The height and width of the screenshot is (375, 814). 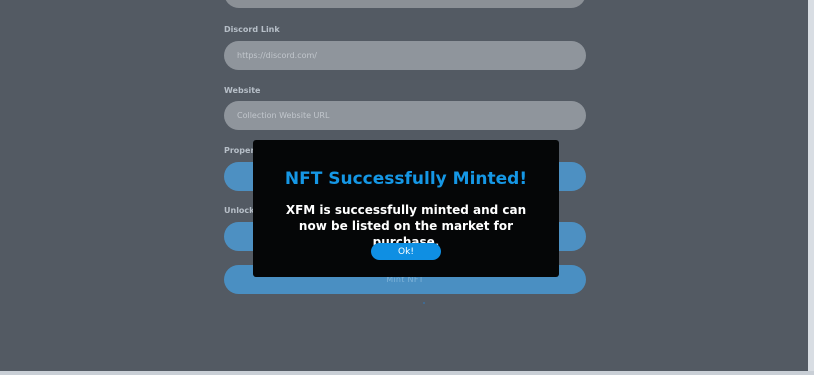 What do you see at coordinates (242, 90) in the screenshot?
I see `website-label: Website` at bounding box center [242, 90].